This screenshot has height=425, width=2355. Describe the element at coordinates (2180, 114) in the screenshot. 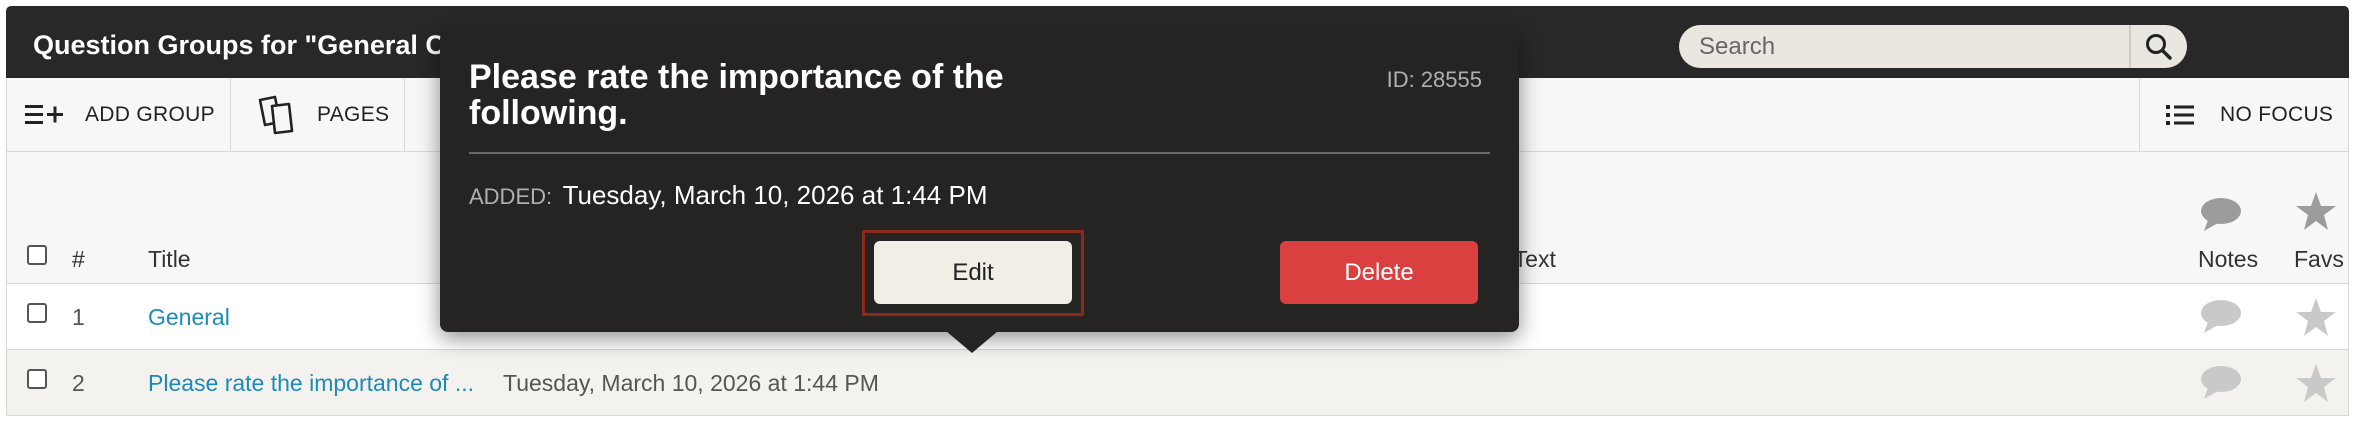

I see `list-icon` at that location.